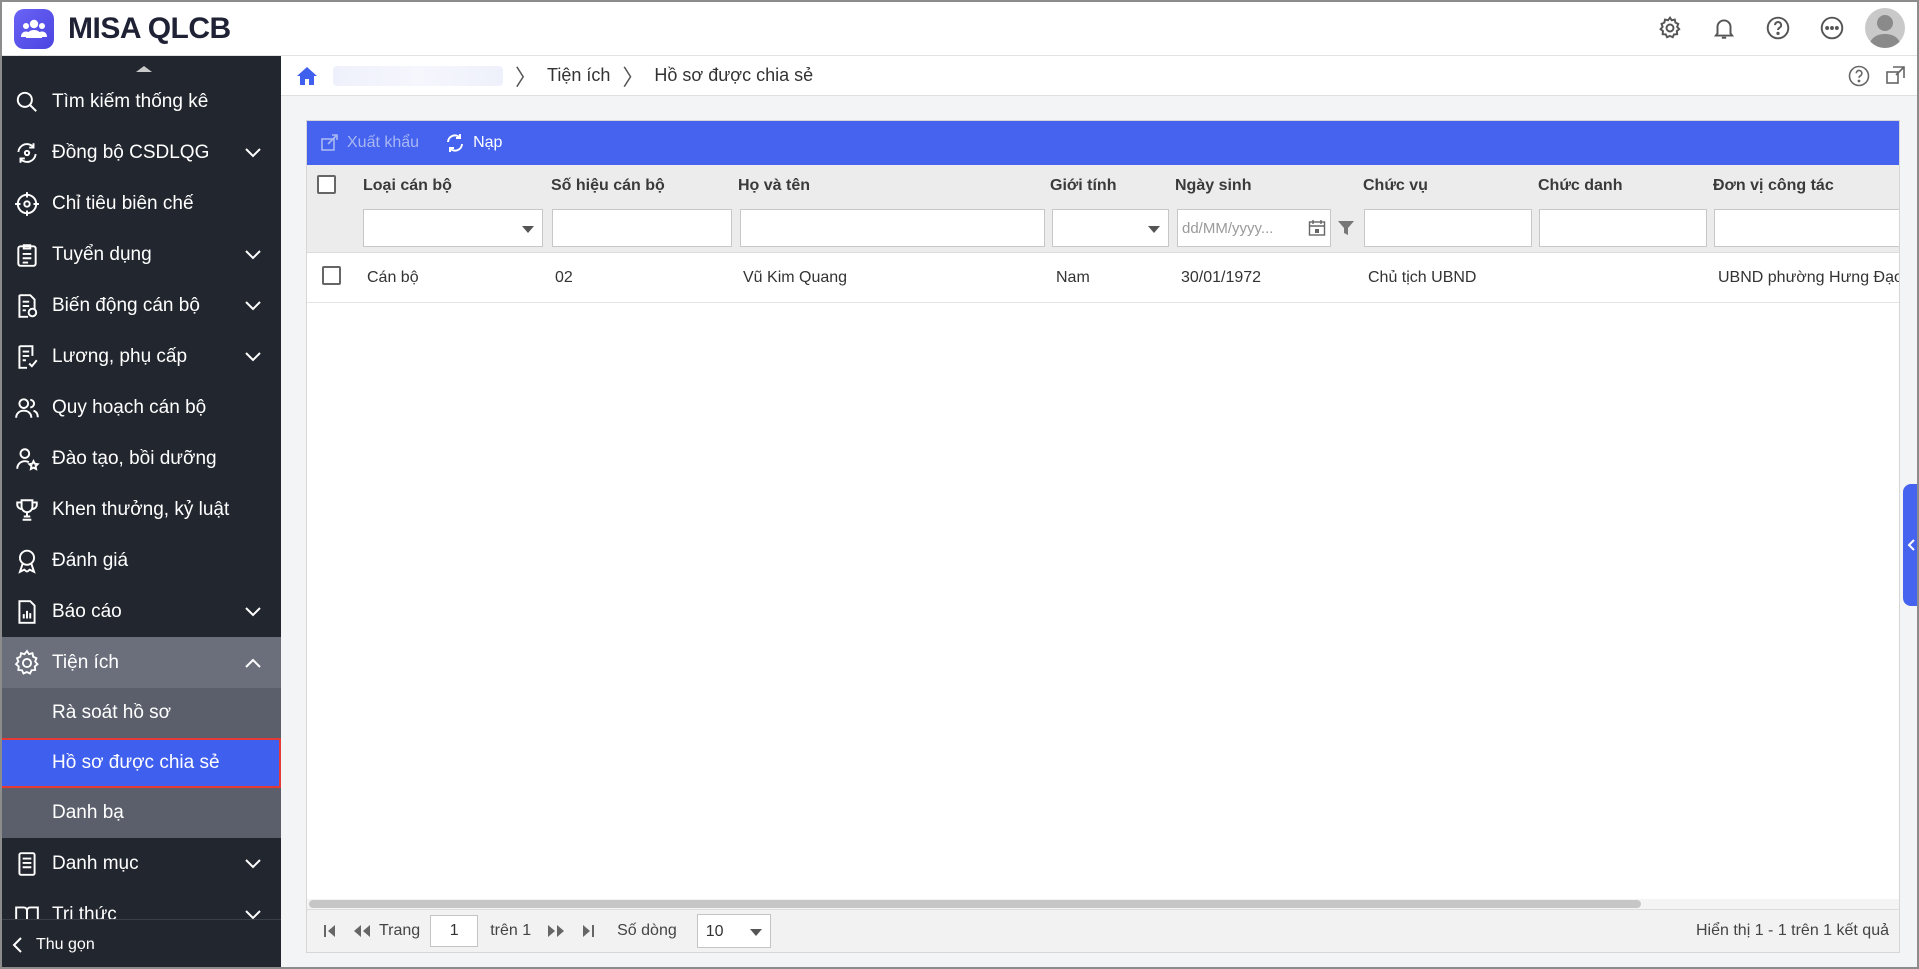 The width and height of the screenshot is (1919, 969). What do you see at coordinates (27, 663) in the screenshot?
I see `gear-icon` at bounding box center [27, 663].